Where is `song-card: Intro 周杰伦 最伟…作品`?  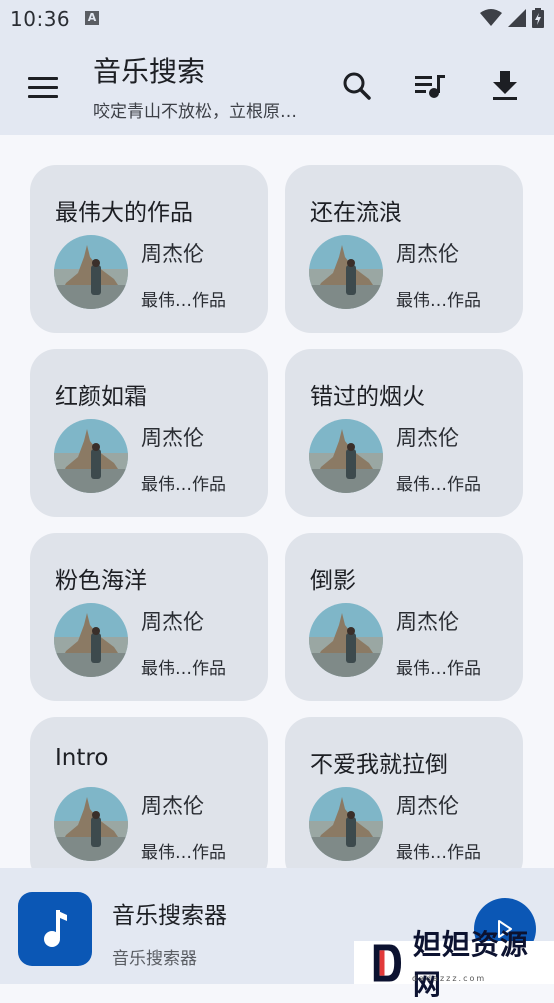
song-card: Intro 周杰伦 最伟…作品 is located at coordinates (149, 801).